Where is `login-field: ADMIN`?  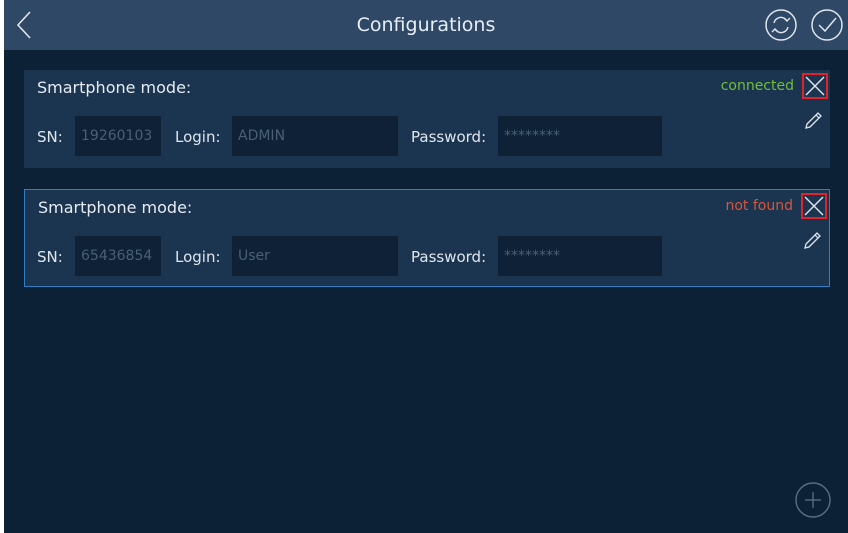 login-field: ADMIN is located at coordinates (315, 136).